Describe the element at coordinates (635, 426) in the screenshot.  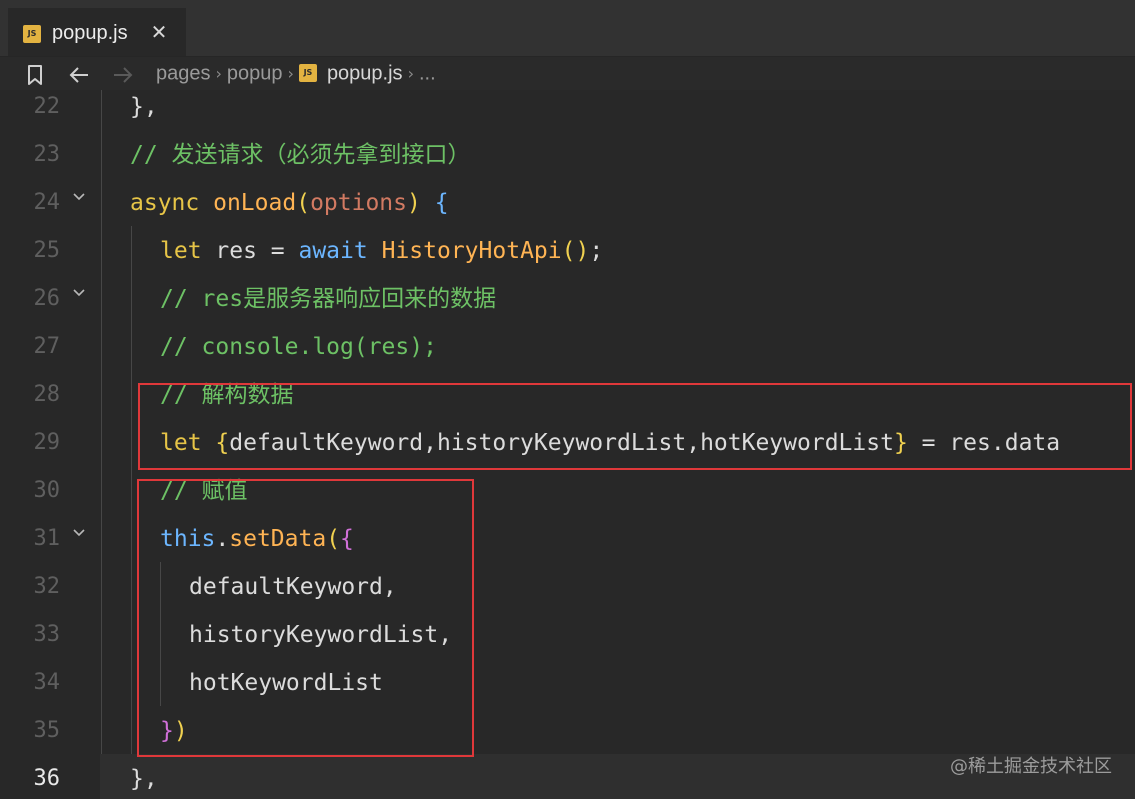
I see `highlight-box-destructure` at that location.